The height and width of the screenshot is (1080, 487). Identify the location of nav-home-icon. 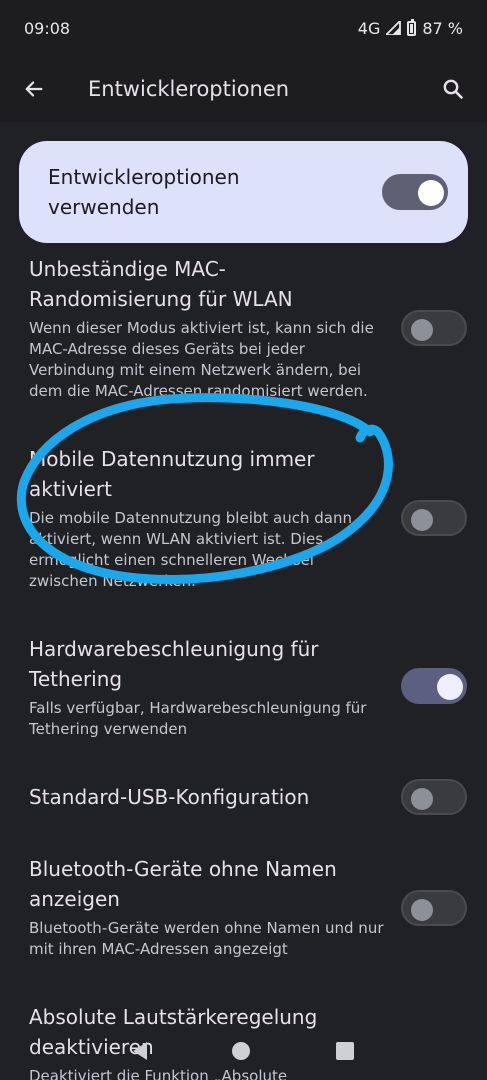
(241, 1051).